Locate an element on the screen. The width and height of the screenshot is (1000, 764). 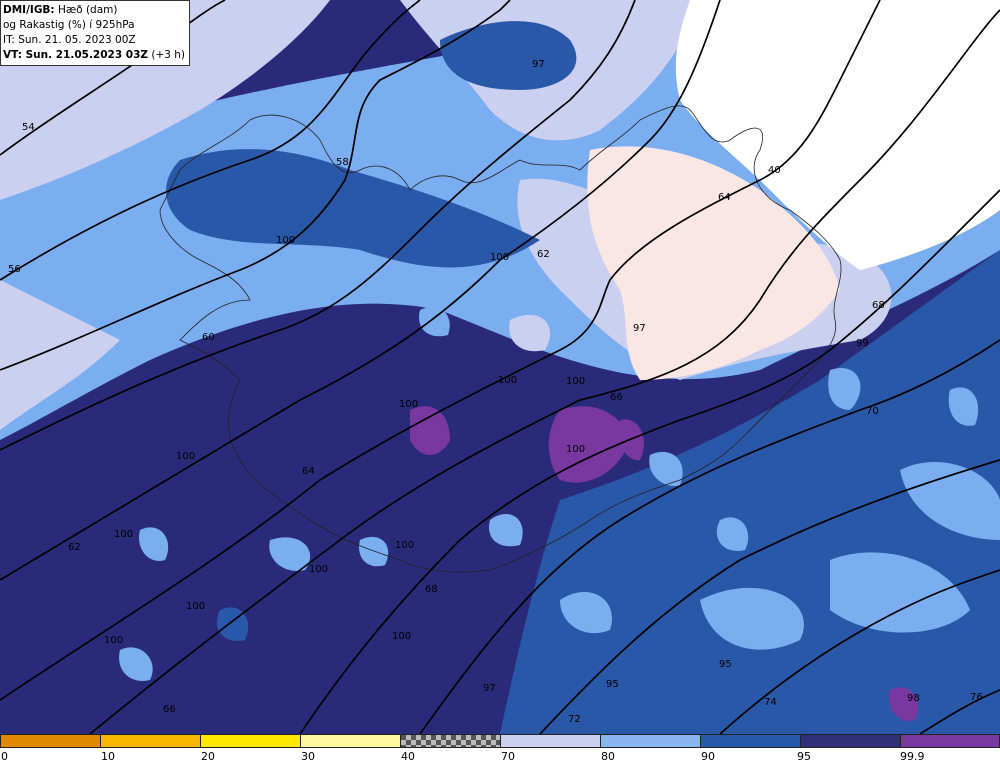
contour-label: 56 is located at coordinates (14, 269).